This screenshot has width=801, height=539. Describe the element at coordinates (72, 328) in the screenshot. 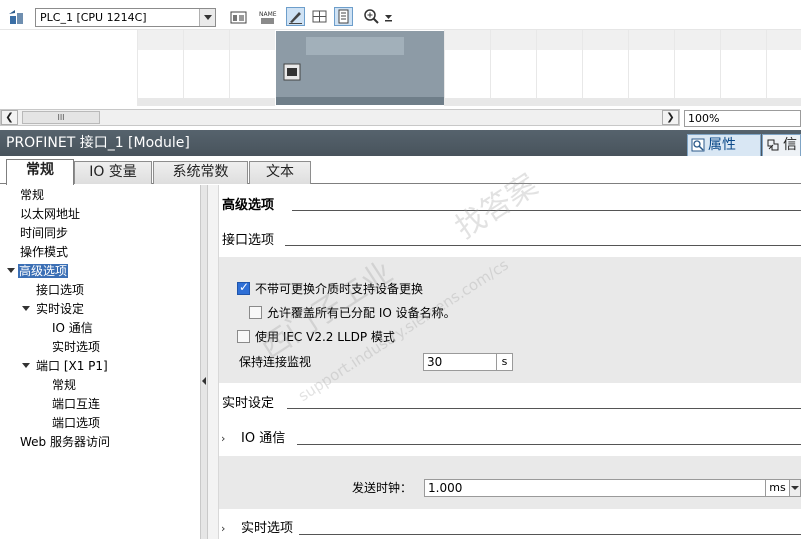

I see `tree-item-io-communication: IO 通信` at that location.